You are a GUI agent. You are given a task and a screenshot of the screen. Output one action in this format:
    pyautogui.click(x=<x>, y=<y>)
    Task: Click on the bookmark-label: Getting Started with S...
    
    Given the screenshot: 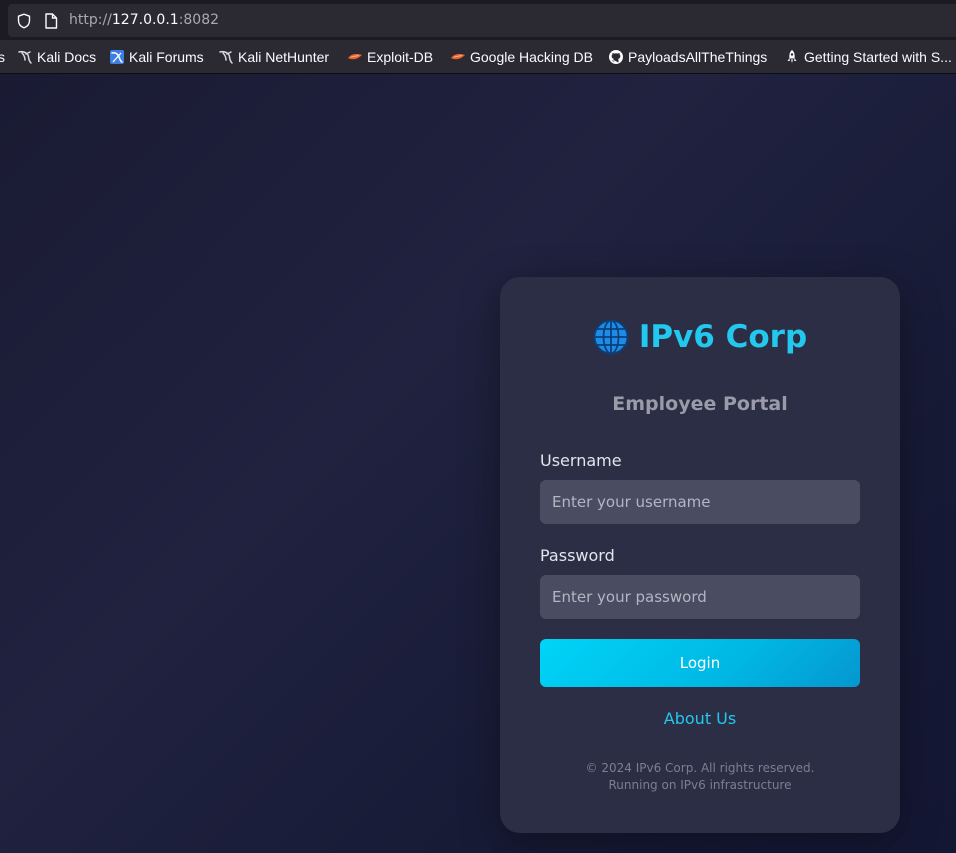 What is the action you would take?
    pyautogui.click(x=878, y=57)
    